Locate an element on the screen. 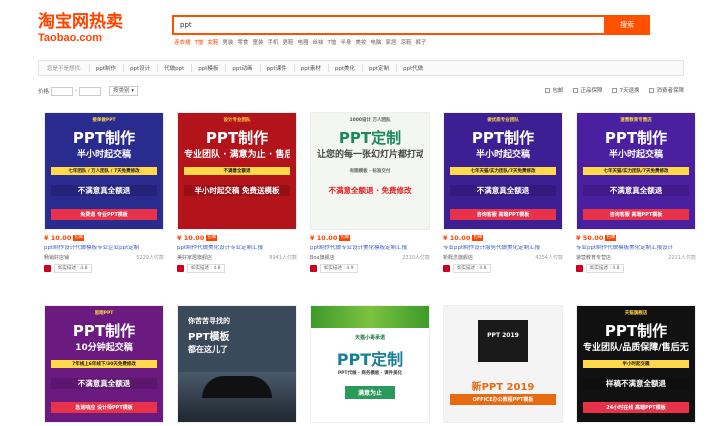  filter-checkbox: 7天退换 is located at coordinates (625, 90).